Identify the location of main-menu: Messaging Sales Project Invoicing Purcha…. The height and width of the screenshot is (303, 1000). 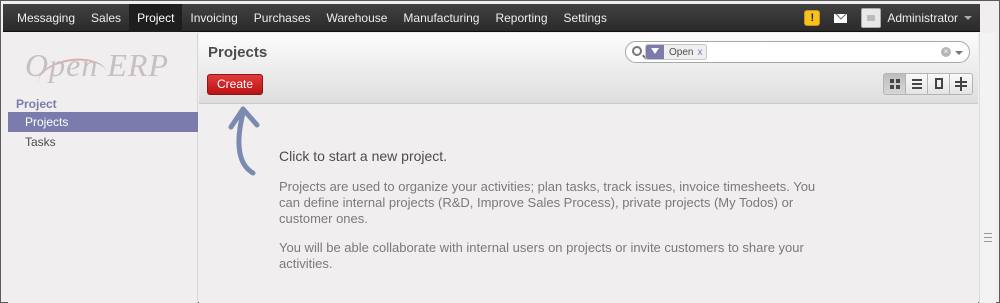
(312, 18).